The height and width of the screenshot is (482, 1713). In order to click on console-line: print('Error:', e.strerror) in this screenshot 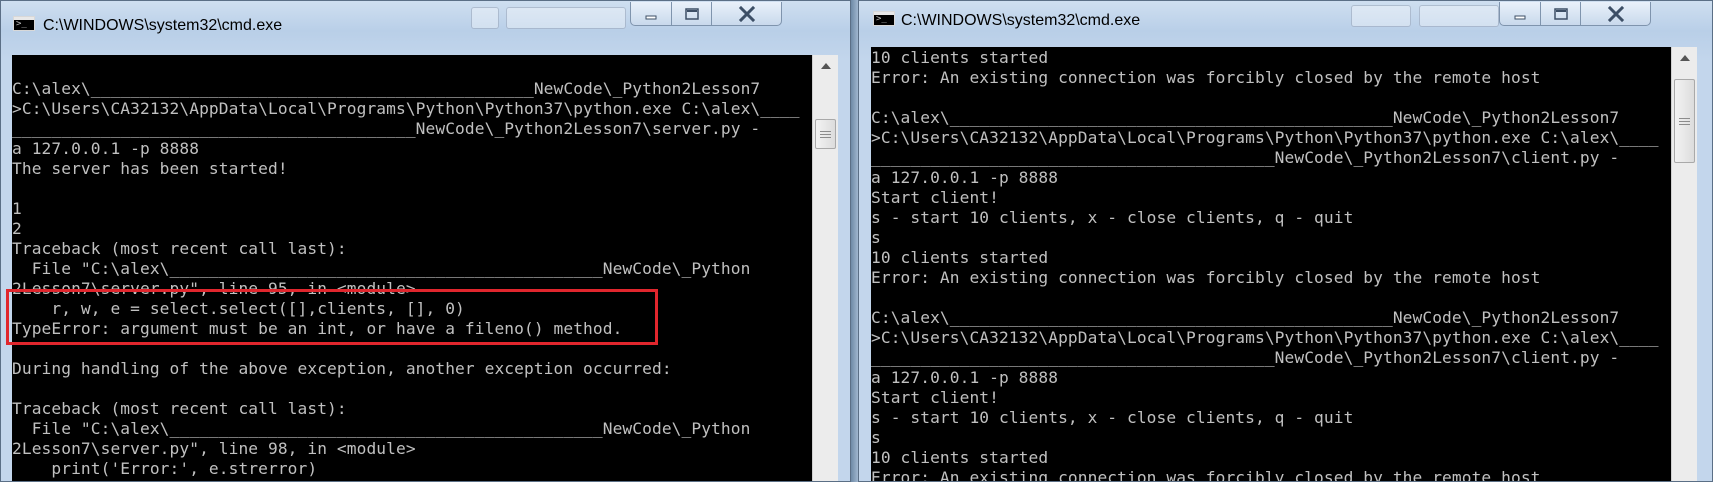, I will do `click(165, 468)`.